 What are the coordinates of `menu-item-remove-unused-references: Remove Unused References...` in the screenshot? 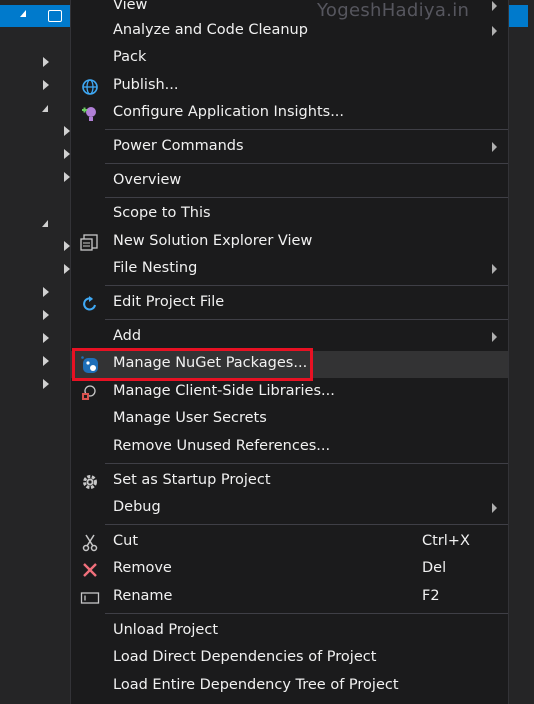 It's located at (289, 447).